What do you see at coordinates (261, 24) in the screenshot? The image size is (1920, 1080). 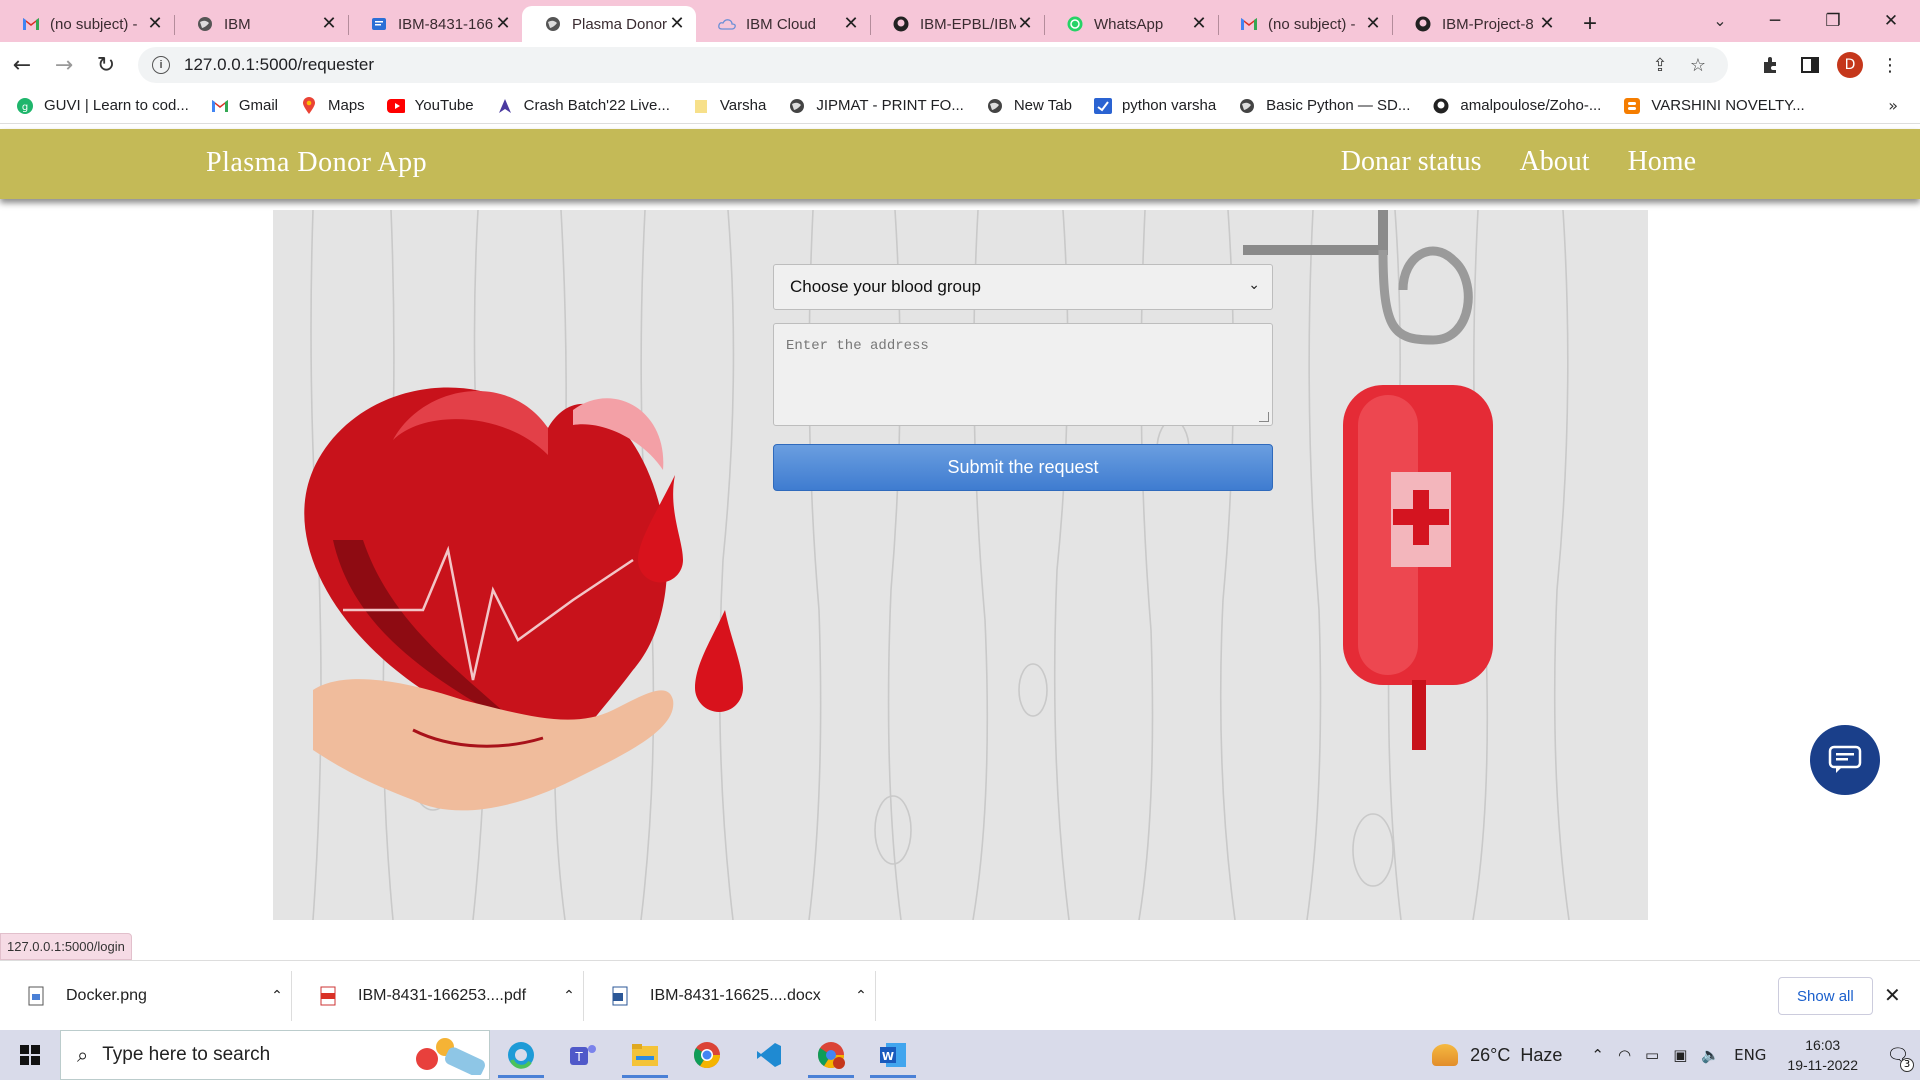 I see `tab-ibm: IBM ✕` at bounding box center [261, 24].